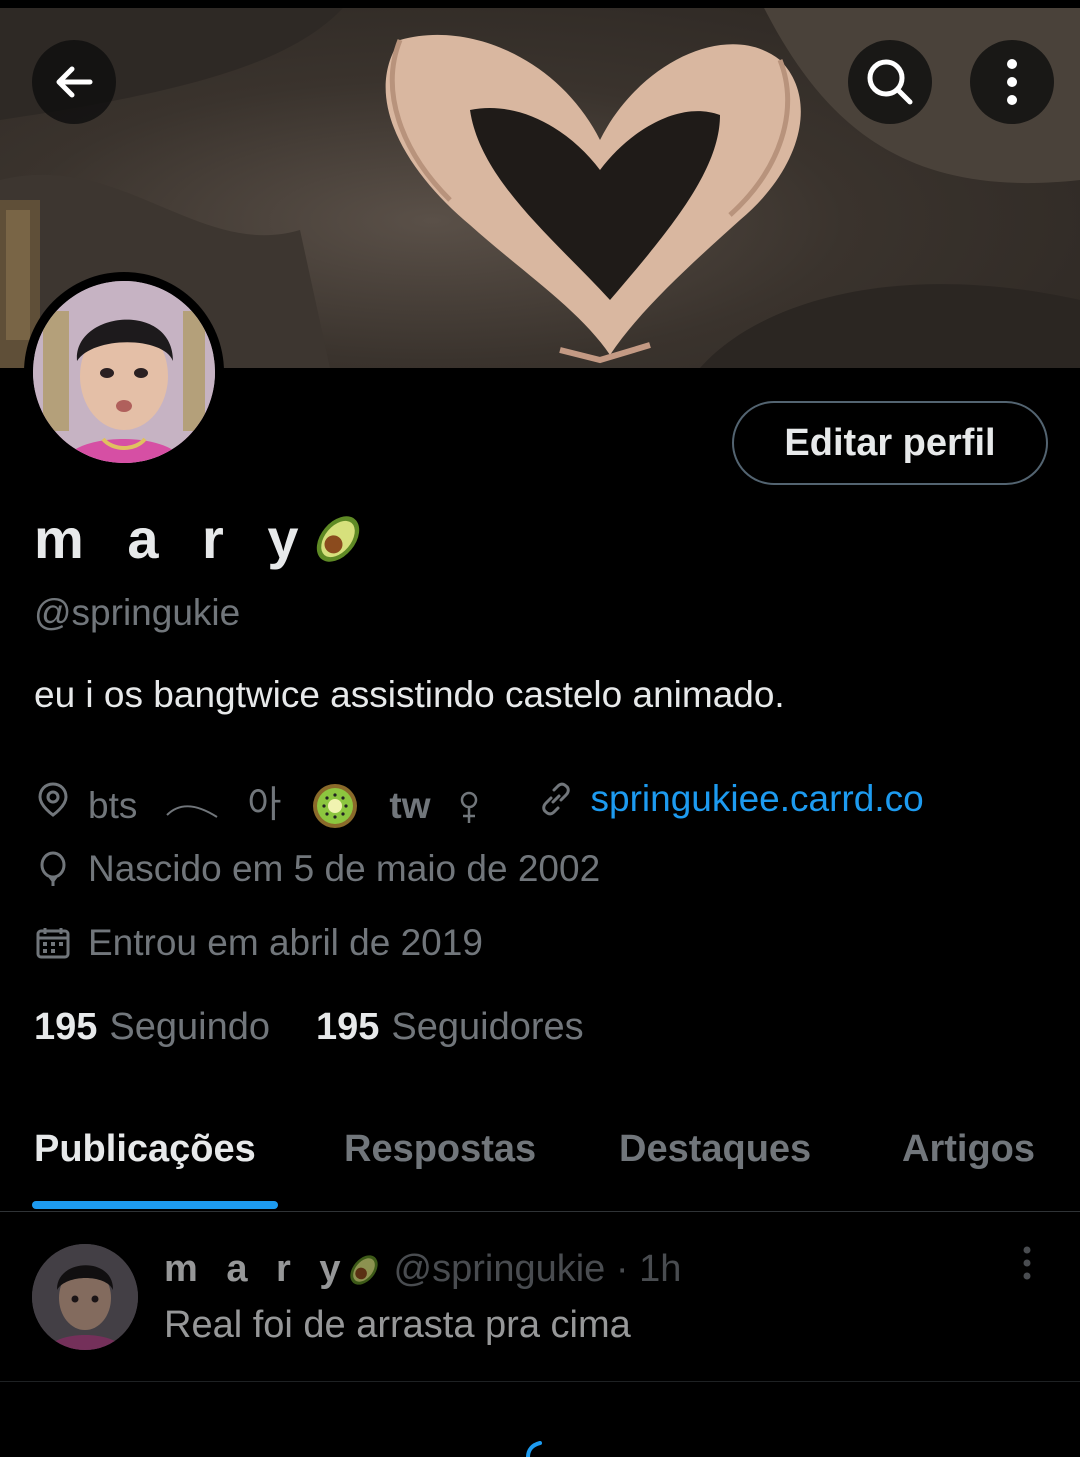 The width and height of the screenshot is (1080, 1457). What do you see at coordinates (540, 4) in the screenshot?
I see `status-strip` at bounding box center [540, 4].